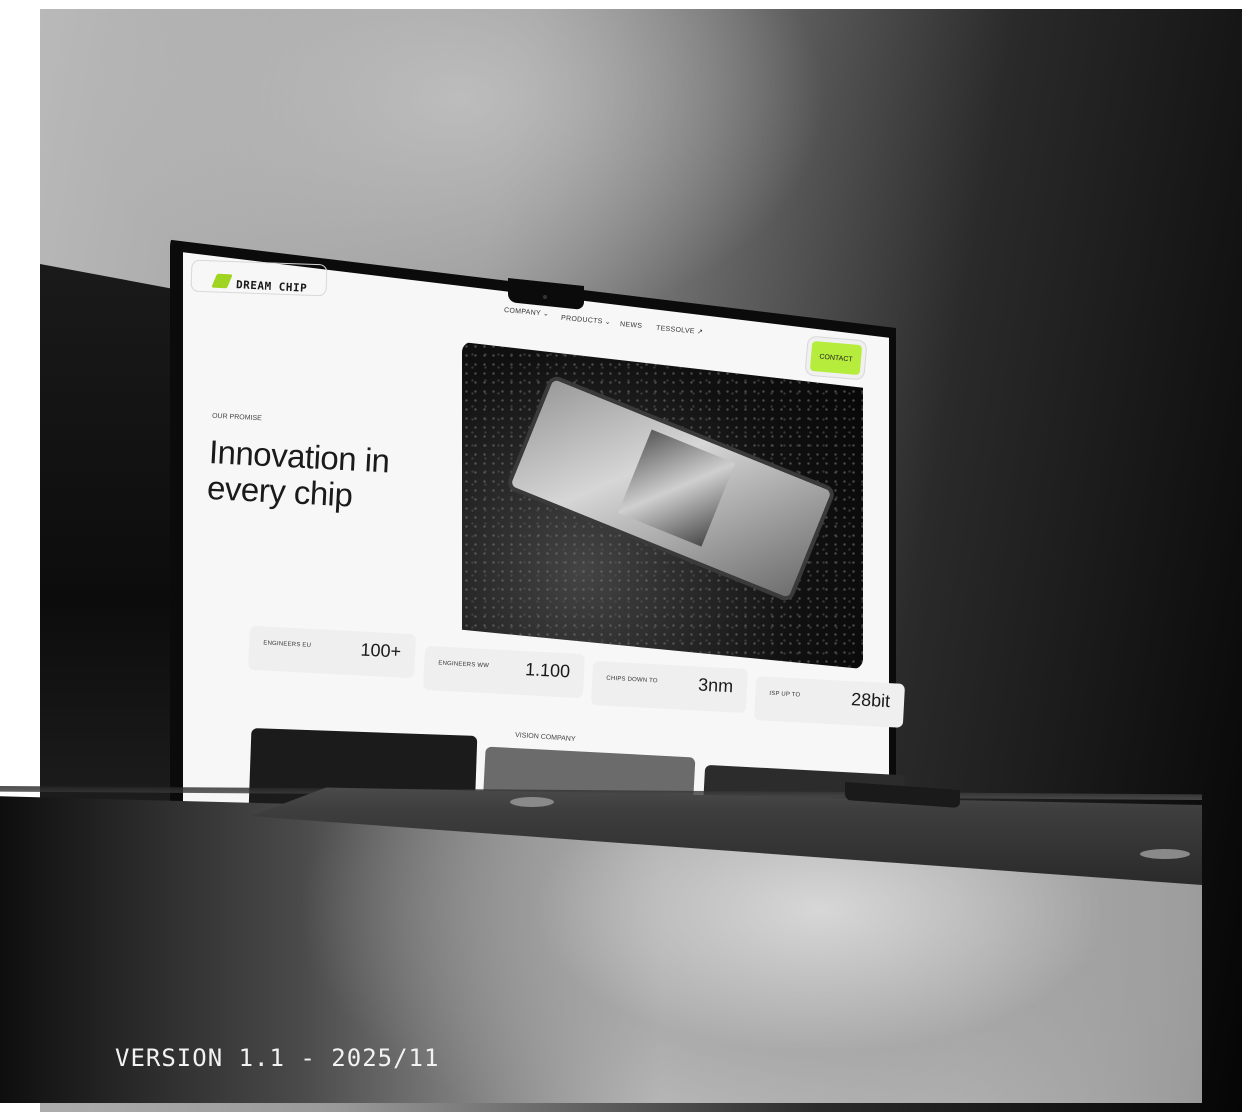 This screenshot has width=1242, height=1112. Describe the element at coordinates (669, 687) in the screenshot. I see `stat-card: CHIPS DOWN TO 3nm` at that location.